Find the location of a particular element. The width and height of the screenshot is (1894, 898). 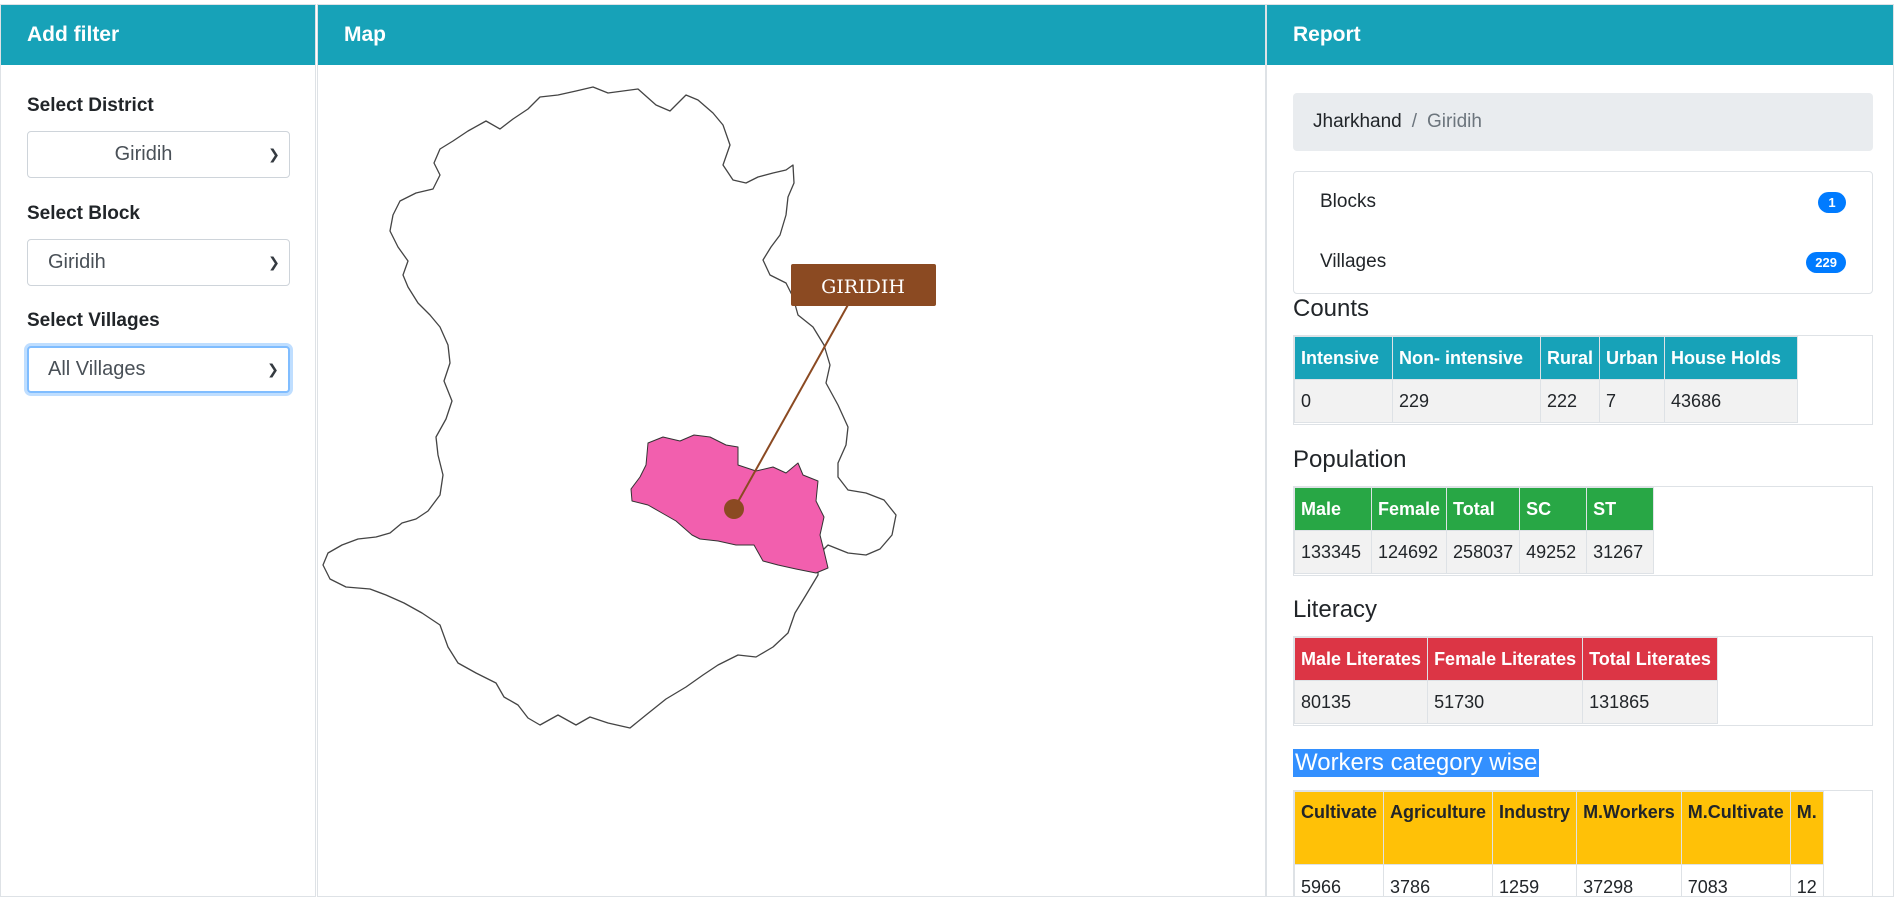

block-select-value: Giridih is located at coordinates (77, 262).